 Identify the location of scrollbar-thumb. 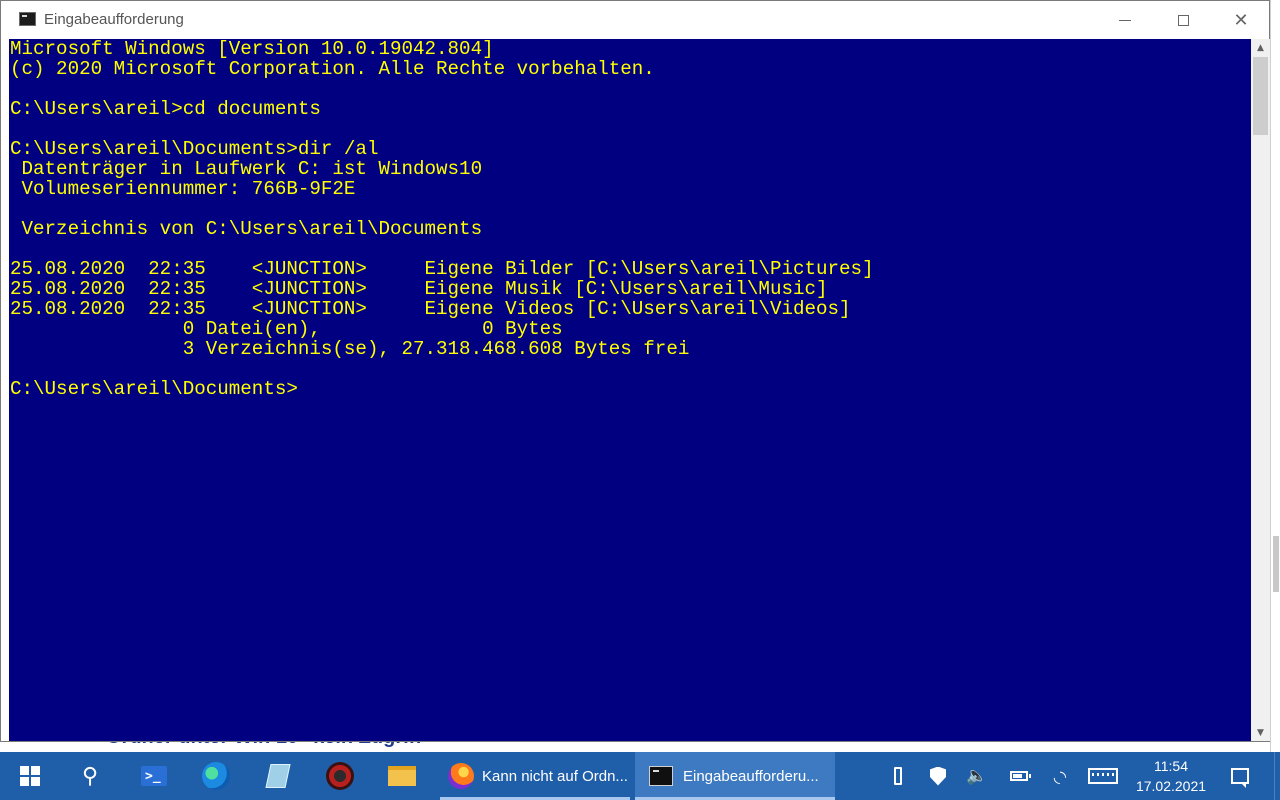
(1260, 96).